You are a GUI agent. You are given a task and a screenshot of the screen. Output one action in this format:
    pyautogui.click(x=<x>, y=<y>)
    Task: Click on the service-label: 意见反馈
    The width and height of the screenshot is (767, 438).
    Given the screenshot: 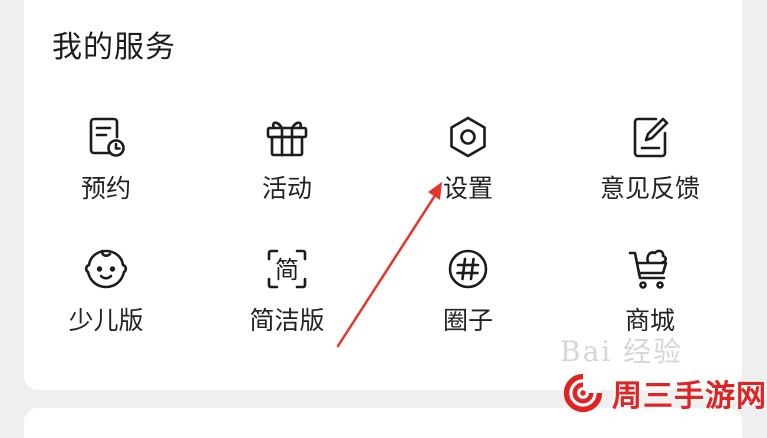 What is the action you would take?
    pyautogui.click(x=649, y=188)
    